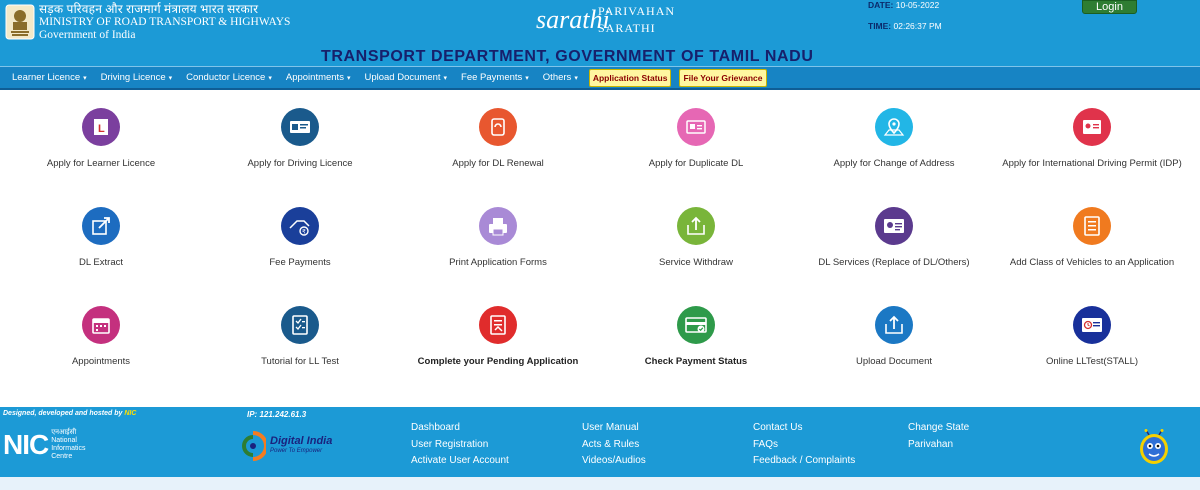 The width and height of the screenshot is (1200, 490). Describe the element at coordinates (300, 226) in the screenshot. I see `fee-payments-icon: ₹` at that location.